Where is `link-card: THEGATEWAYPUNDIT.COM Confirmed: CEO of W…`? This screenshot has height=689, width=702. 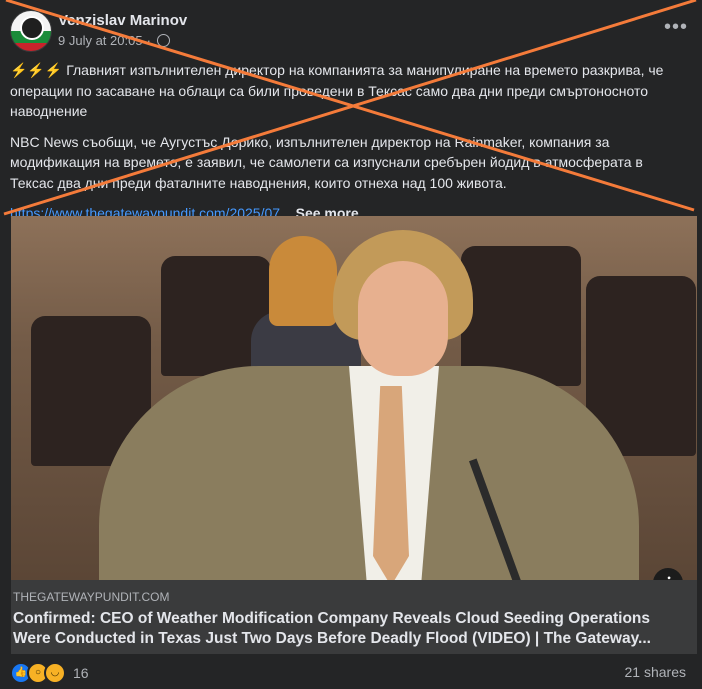
link-card: THEGATEWAYPUNDIT.COM Confirmed: CEO of W… is located at coordinates (354, 617).